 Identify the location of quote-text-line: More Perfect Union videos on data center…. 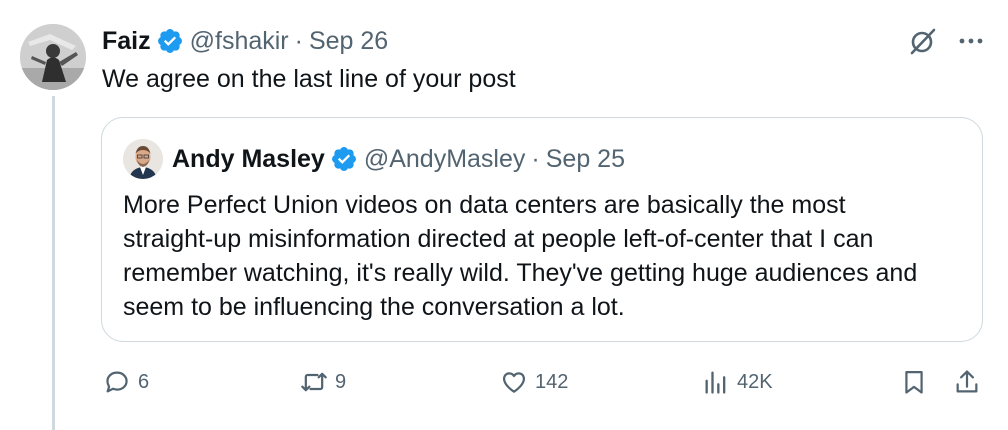
(484, 205).